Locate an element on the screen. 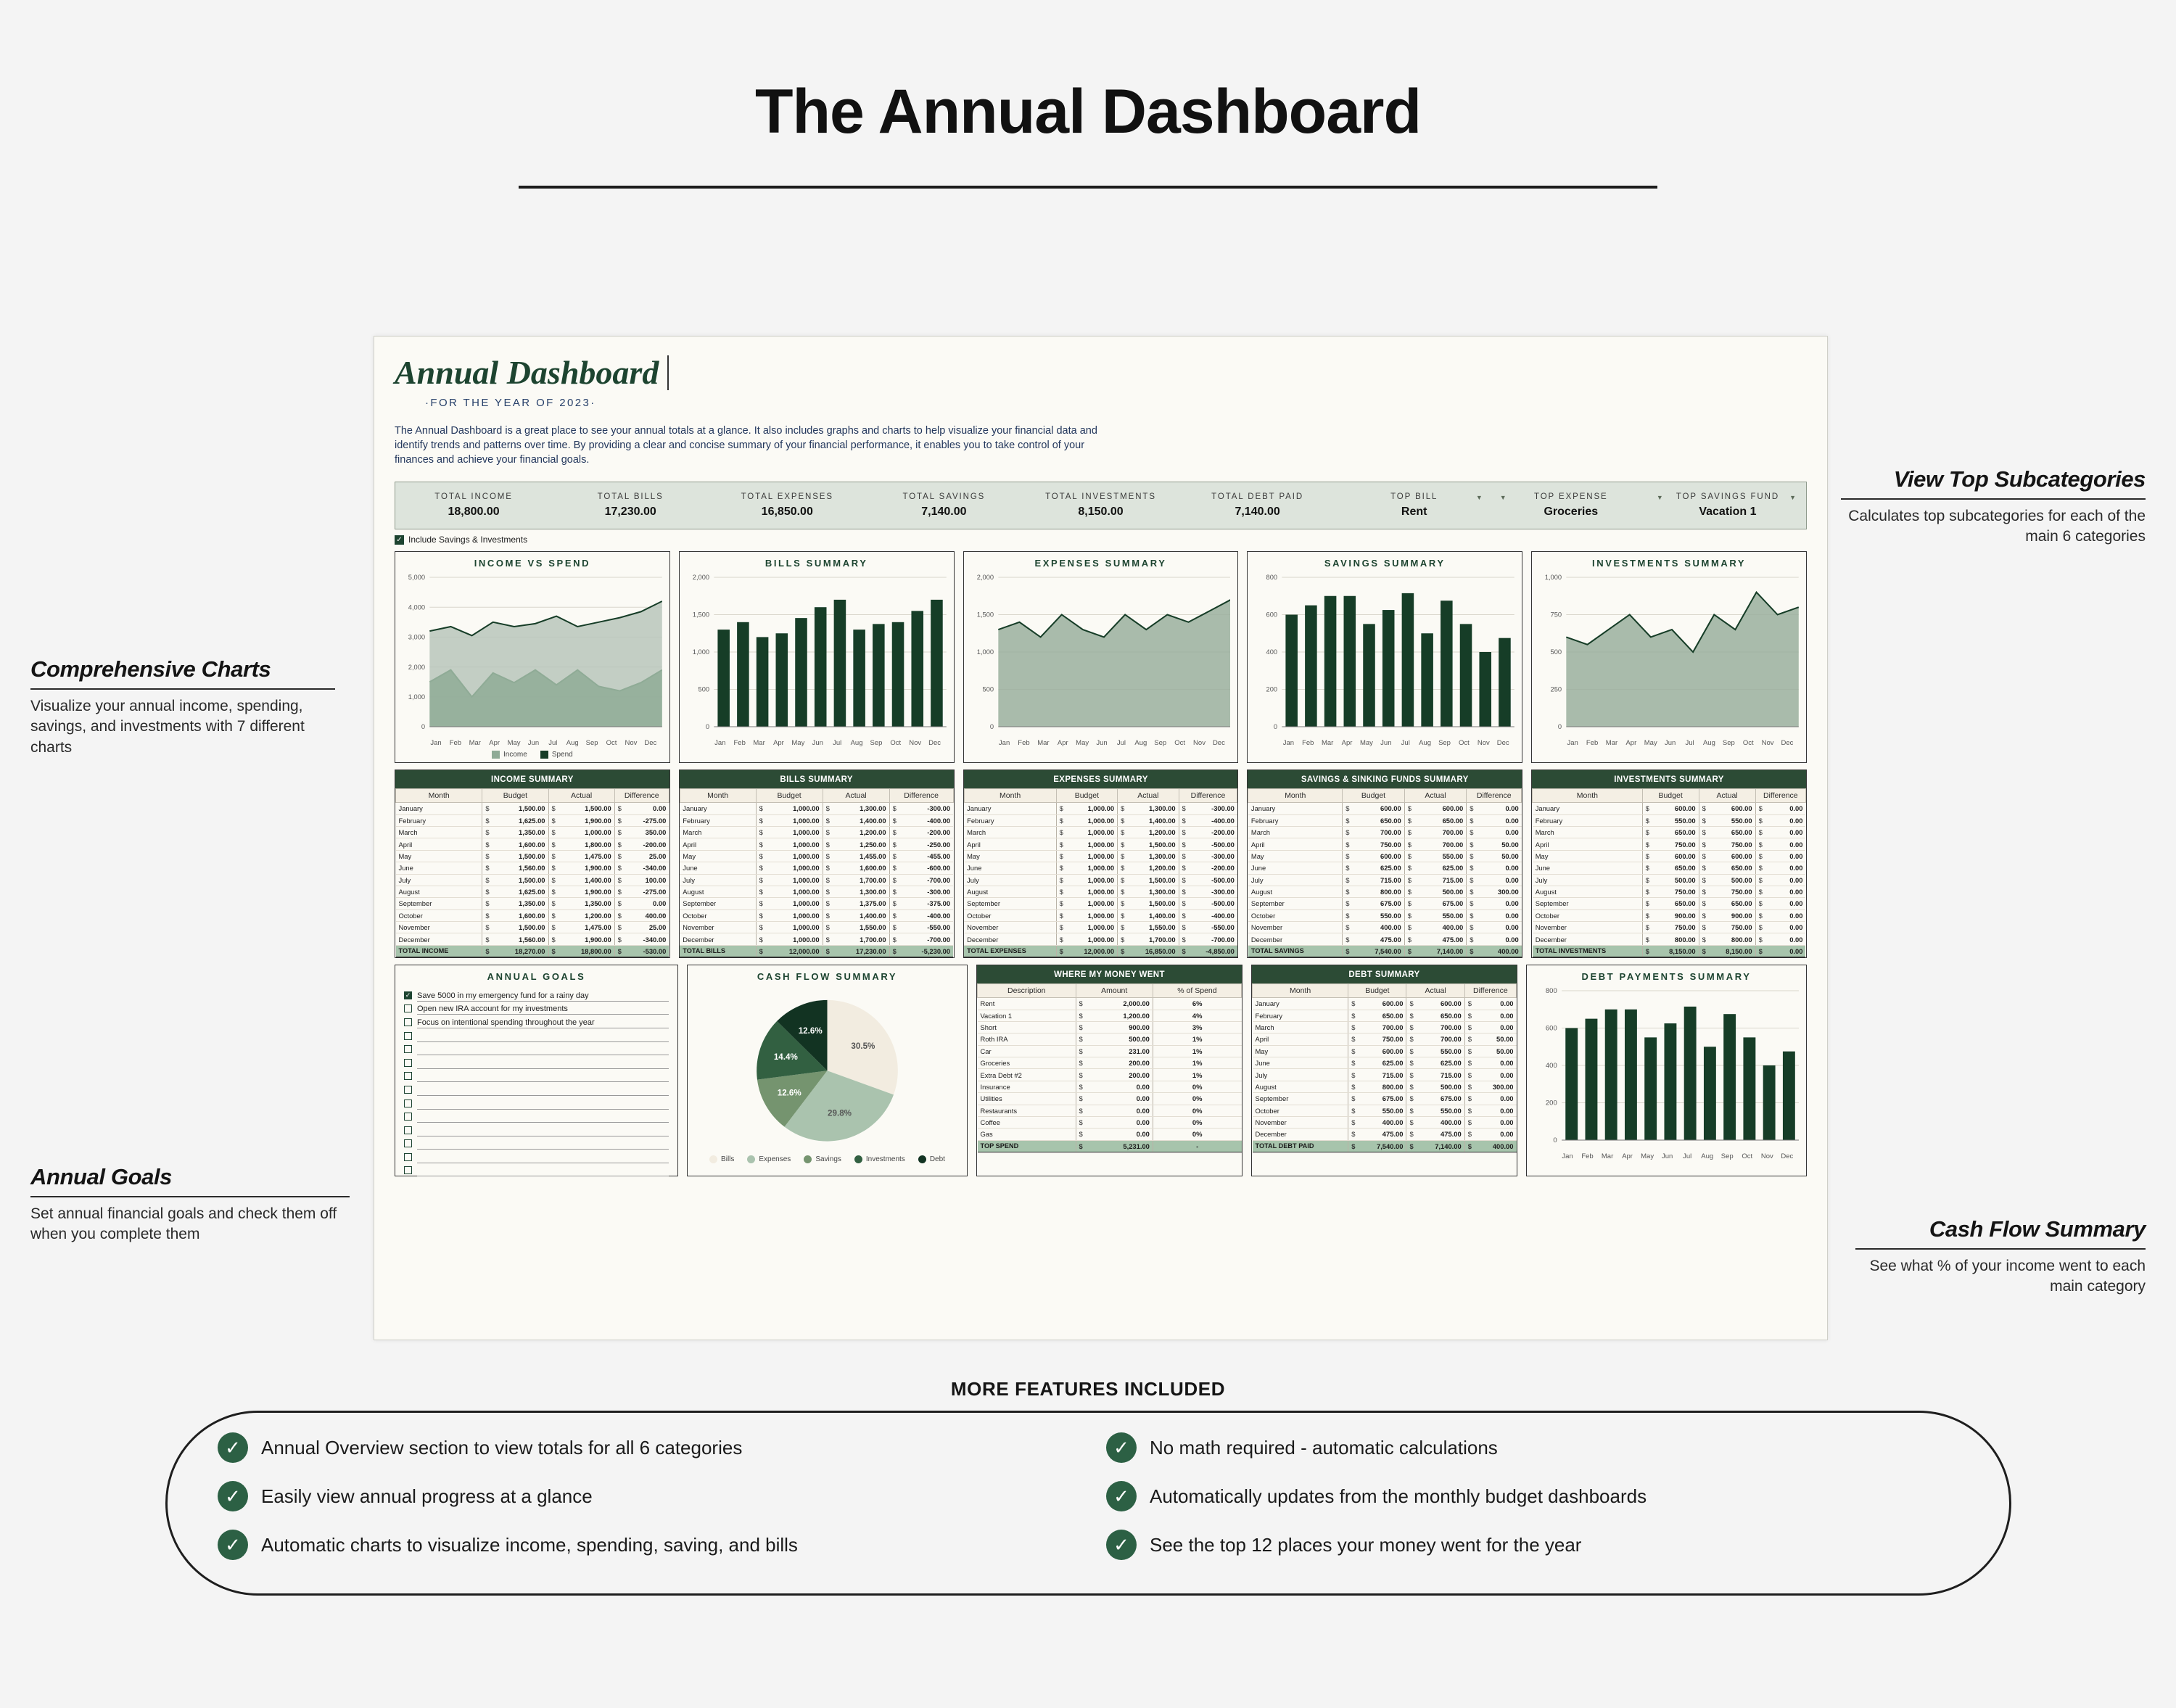  cell-value: 2,000.00 is located at coordinates (1119, 1003).